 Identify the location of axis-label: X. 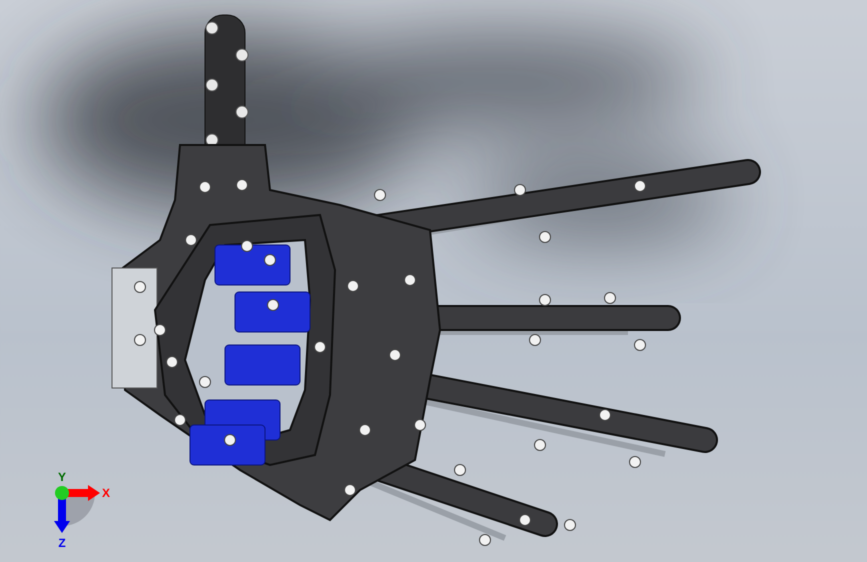
(106, 493).